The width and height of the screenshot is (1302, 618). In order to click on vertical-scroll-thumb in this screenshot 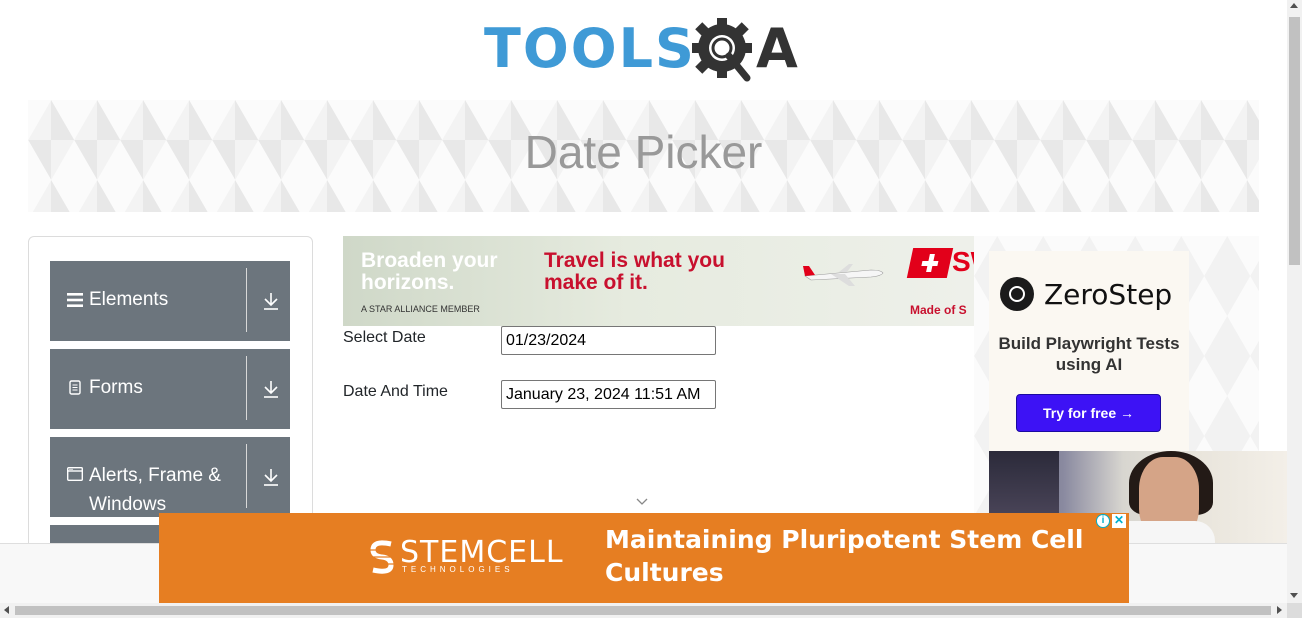, I will do `click(1294, 141)`.